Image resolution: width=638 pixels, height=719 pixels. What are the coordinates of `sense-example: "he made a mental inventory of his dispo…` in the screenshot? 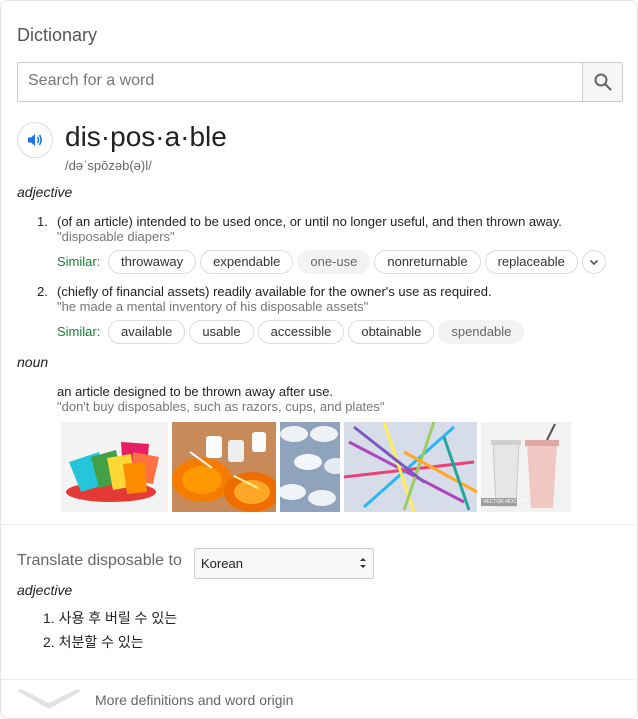 It's located at (213, 306).